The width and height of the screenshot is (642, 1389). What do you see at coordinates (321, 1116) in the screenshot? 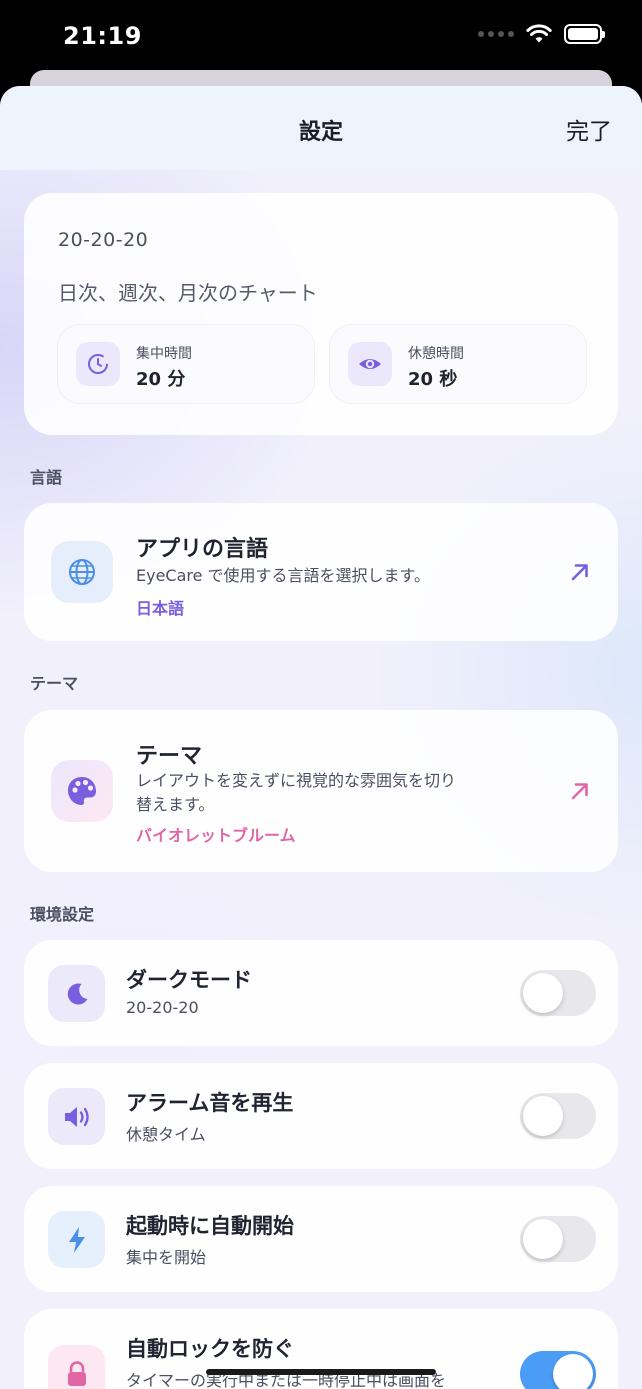
I see `alarm-sound-row: アラーム音を再生 休憩タイム` at bounding box center [321, 1116].